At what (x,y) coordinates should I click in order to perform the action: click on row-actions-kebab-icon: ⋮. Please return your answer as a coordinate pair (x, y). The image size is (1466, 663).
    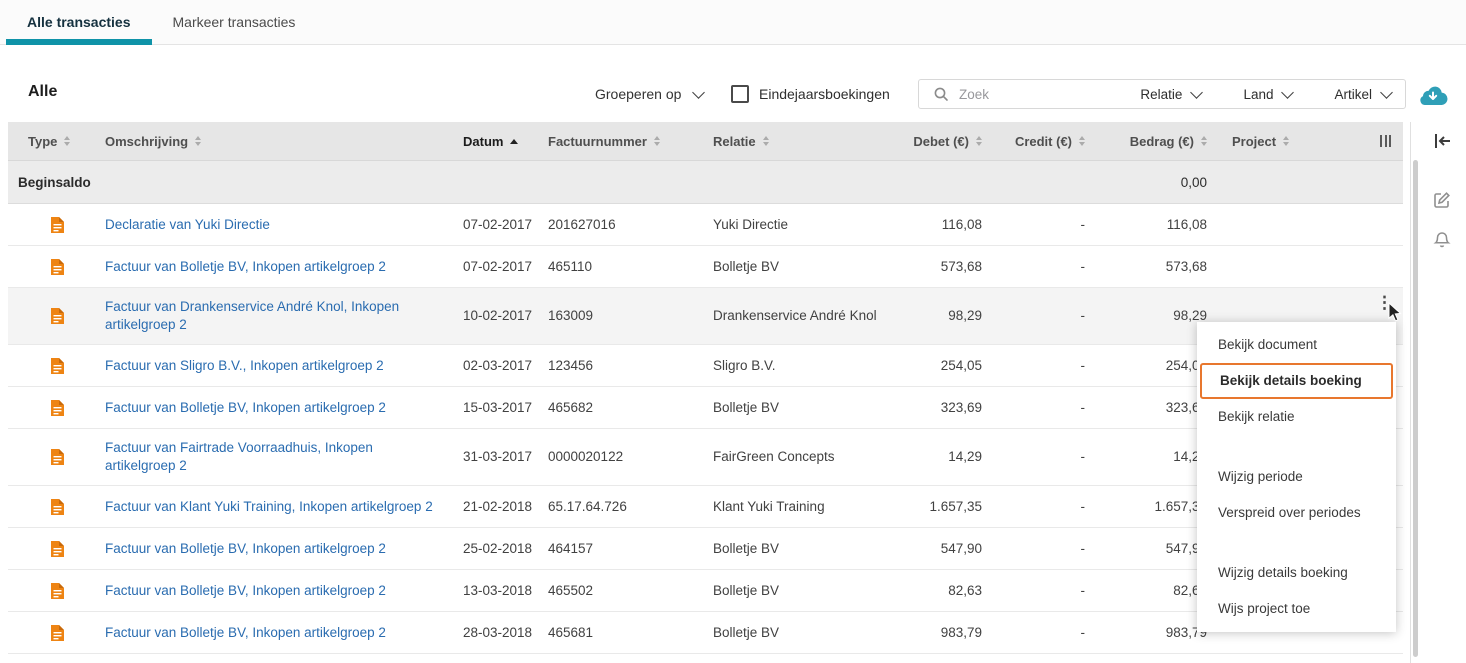
    Looking at the image, I should click on (1384, 303).